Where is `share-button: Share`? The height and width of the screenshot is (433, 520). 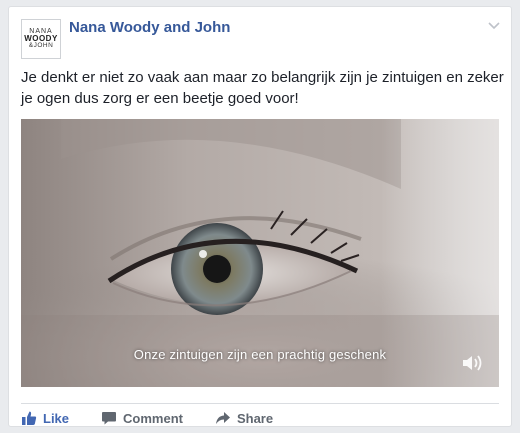
share-button: Share is located at coordinates (244, 418).